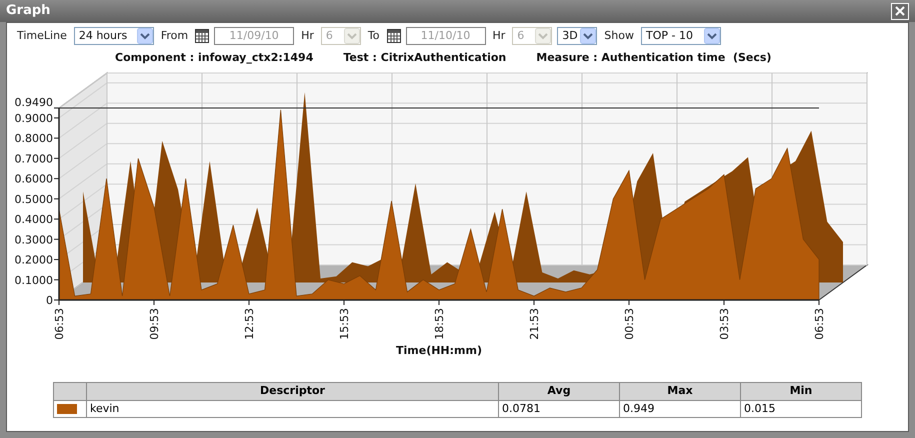 This screenshot has width=915, height=438. What do you see at coordinates (680, 409) in the screenshot?
I see `table-cell: 0.949` at bounding box center [680, 409].